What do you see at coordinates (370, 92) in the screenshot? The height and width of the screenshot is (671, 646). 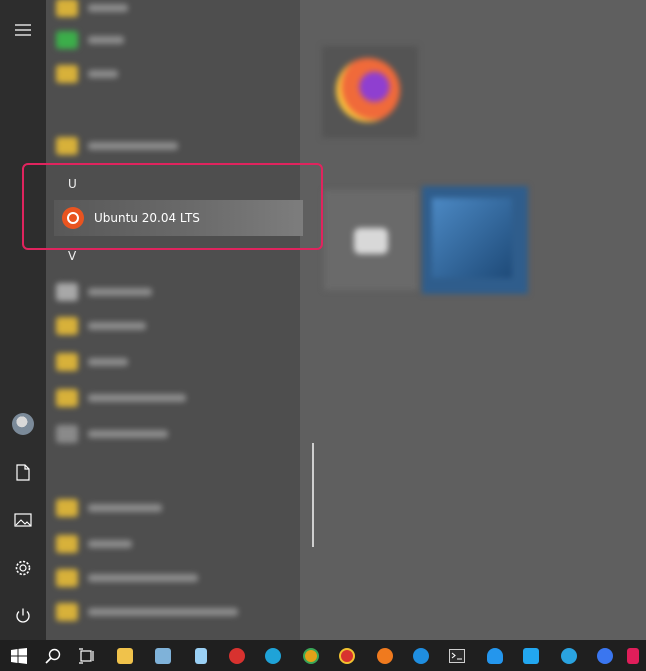 I see `tile-firefox` at bounding box center [370, 92].